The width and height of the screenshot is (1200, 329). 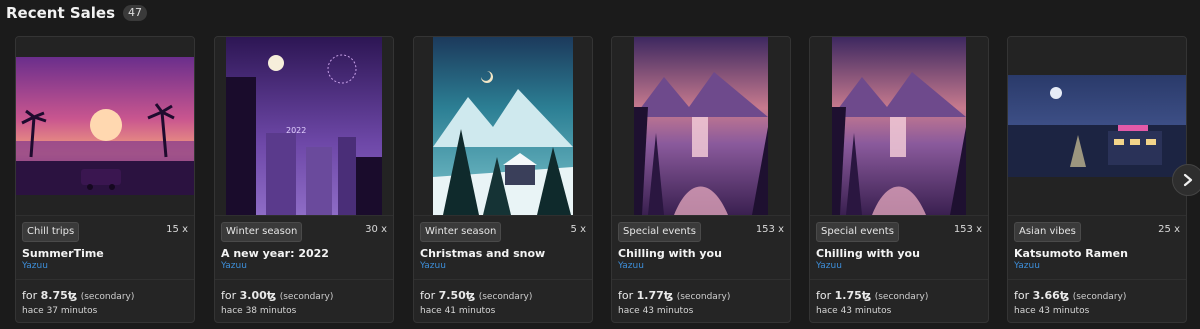 I want to click on price-value: 1.75ꜩ, so click(x=853, y=295).